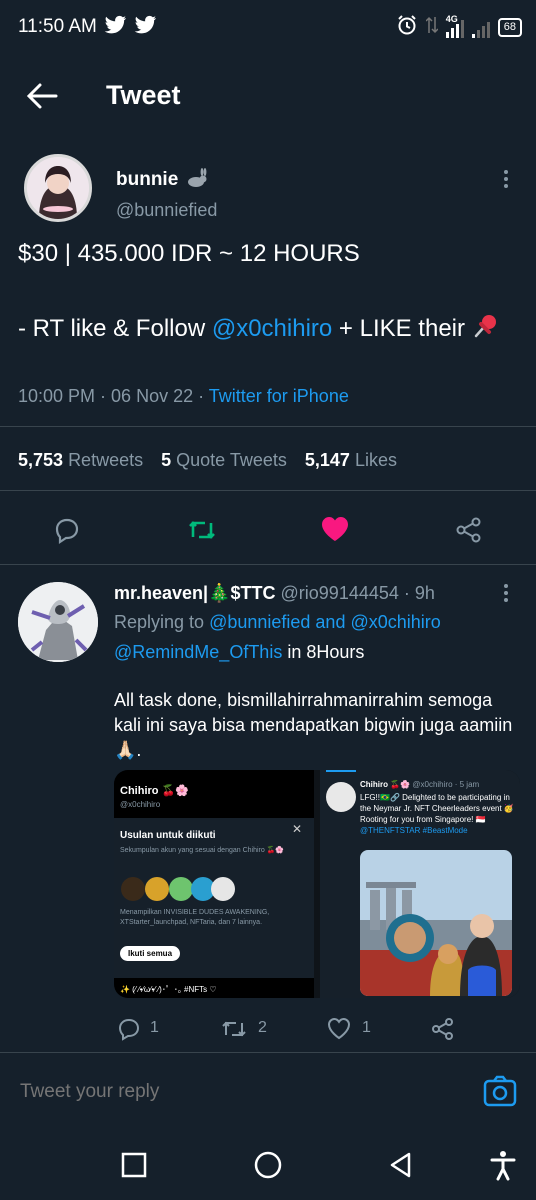 The image size is (536, 1200). I want to click on reply-author: mr.heaven|🎄$TTC @rio99144454 · 9h, so click(274, 593).